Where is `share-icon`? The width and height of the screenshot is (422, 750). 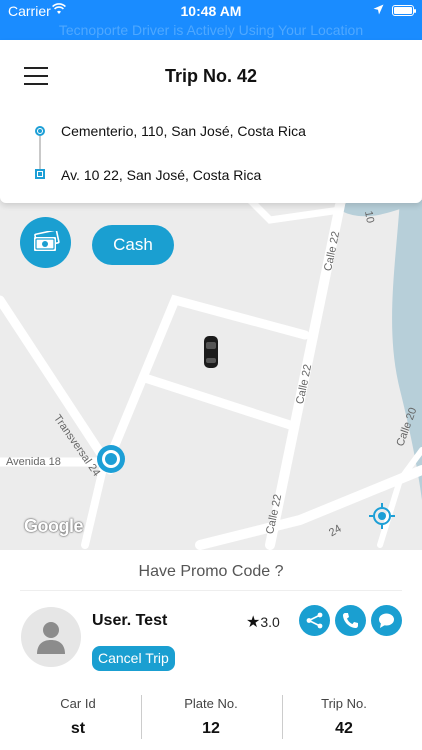
share-icon is located at coordinates (314, 620).